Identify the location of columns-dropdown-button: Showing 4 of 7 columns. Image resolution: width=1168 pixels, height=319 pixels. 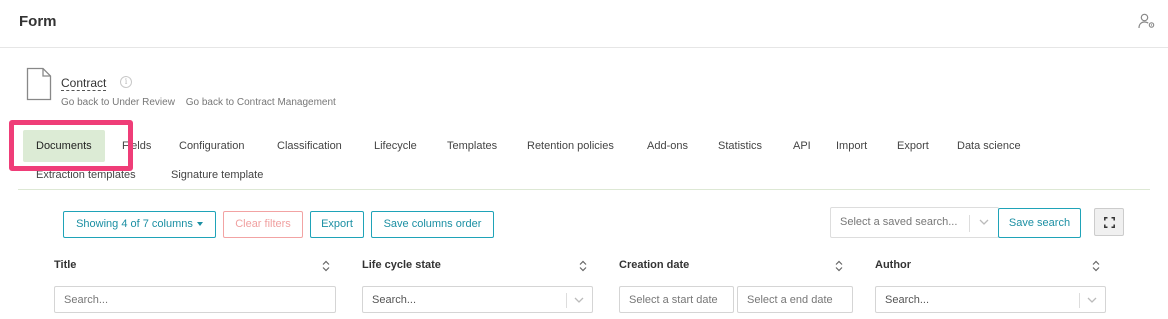
(139, 224).